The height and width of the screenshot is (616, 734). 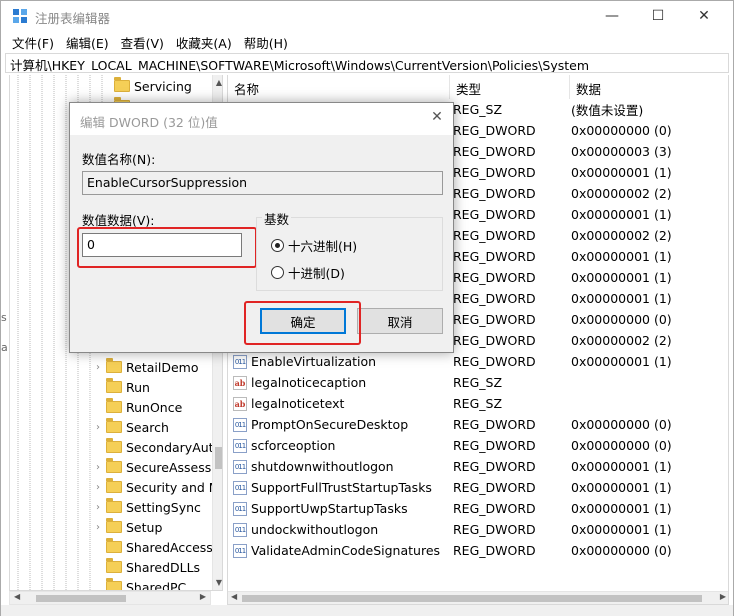 I want to click on tree-item-setup: › Setup, so click(x=127, y=527).